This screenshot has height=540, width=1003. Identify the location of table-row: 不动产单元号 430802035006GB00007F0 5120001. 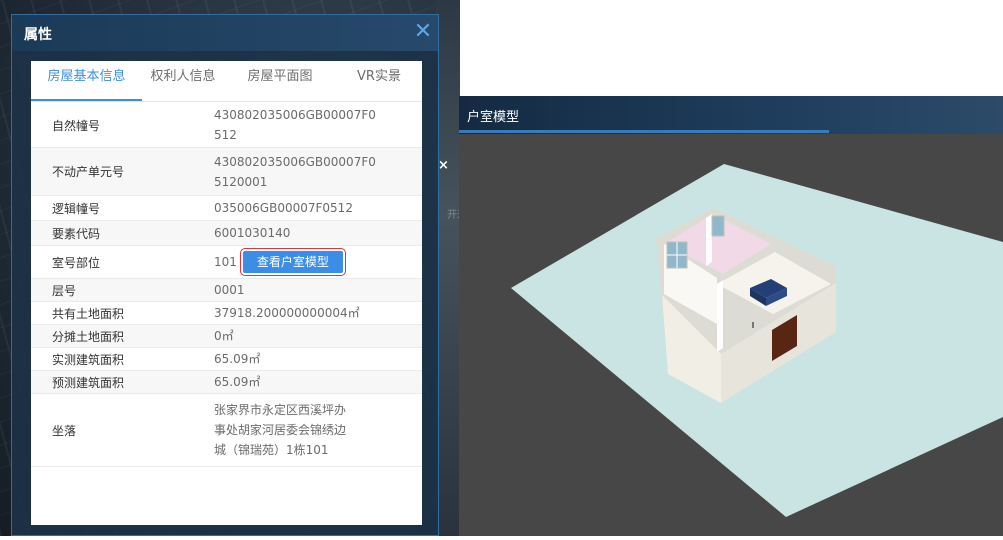
(226, 172).